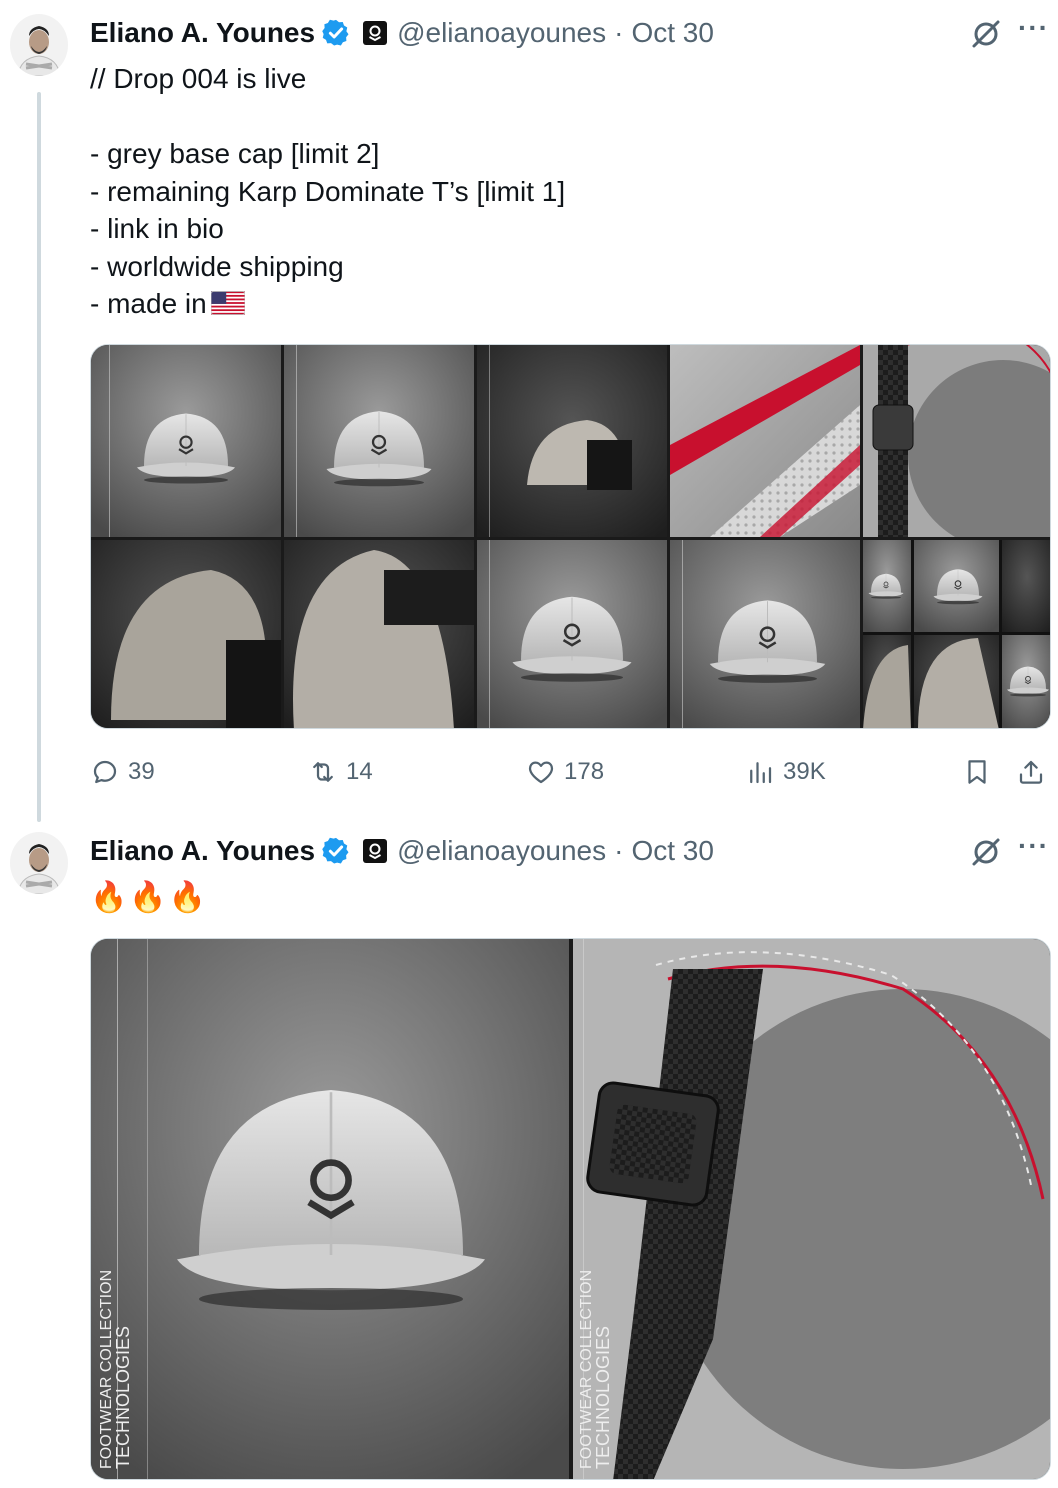 The image size is (1058, 1488). Describe the element at coordinates (340, 772) in the screenshot. I see `repost-button: 14` at that location.